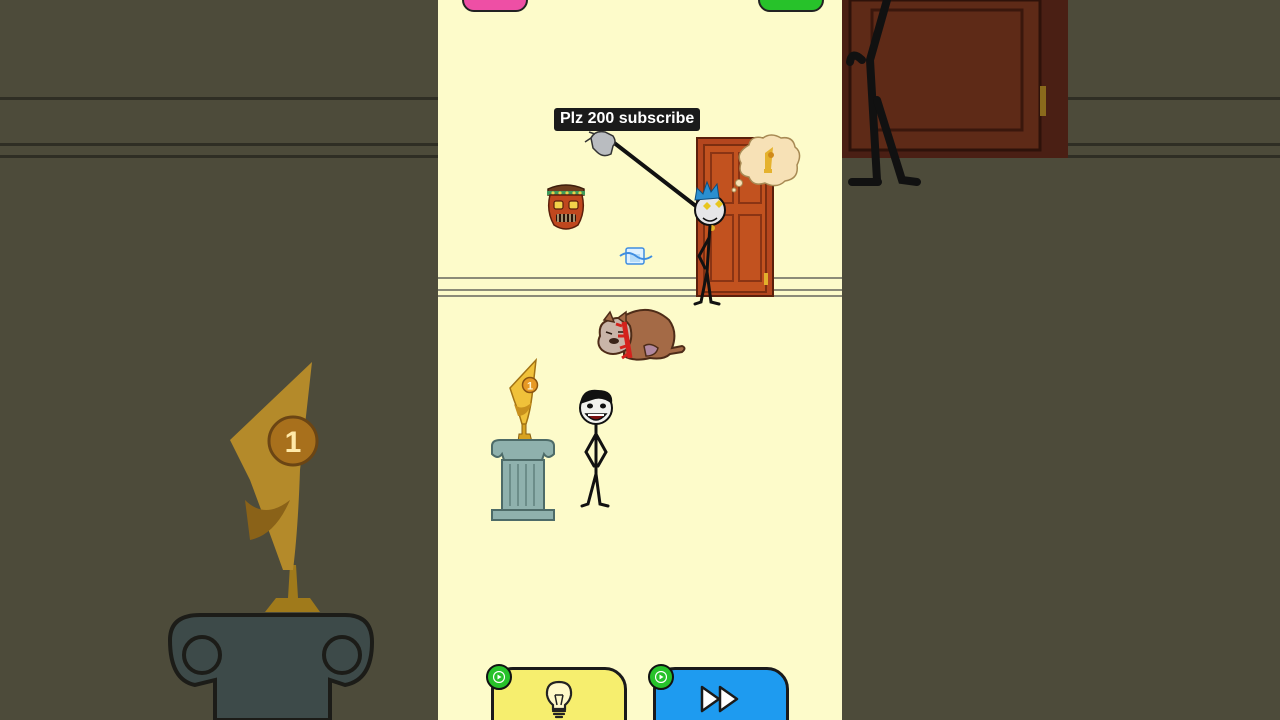 This screenshot has height=720, width=1280. What do you see at coordinates (791, 6) in the screenshot?
I see `top-right-button-edge` at bounding box center [791, 6].